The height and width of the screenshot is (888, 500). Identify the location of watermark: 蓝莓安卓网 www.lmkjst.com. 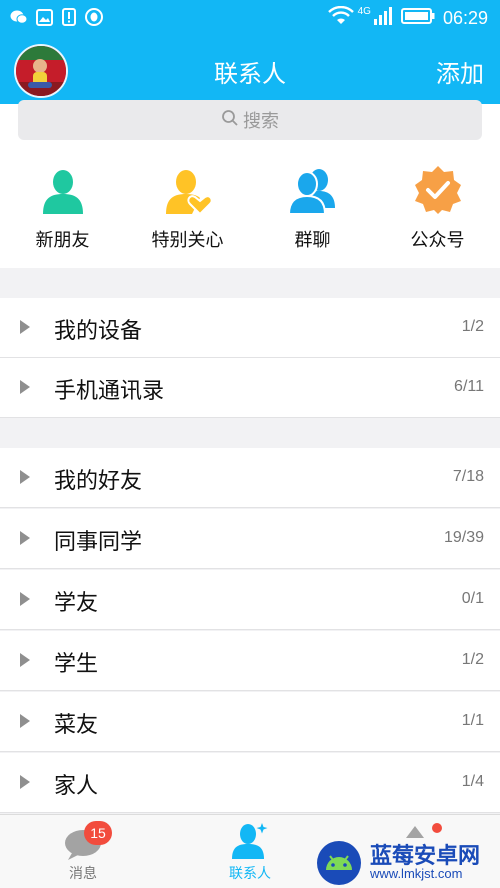
(405, 862).